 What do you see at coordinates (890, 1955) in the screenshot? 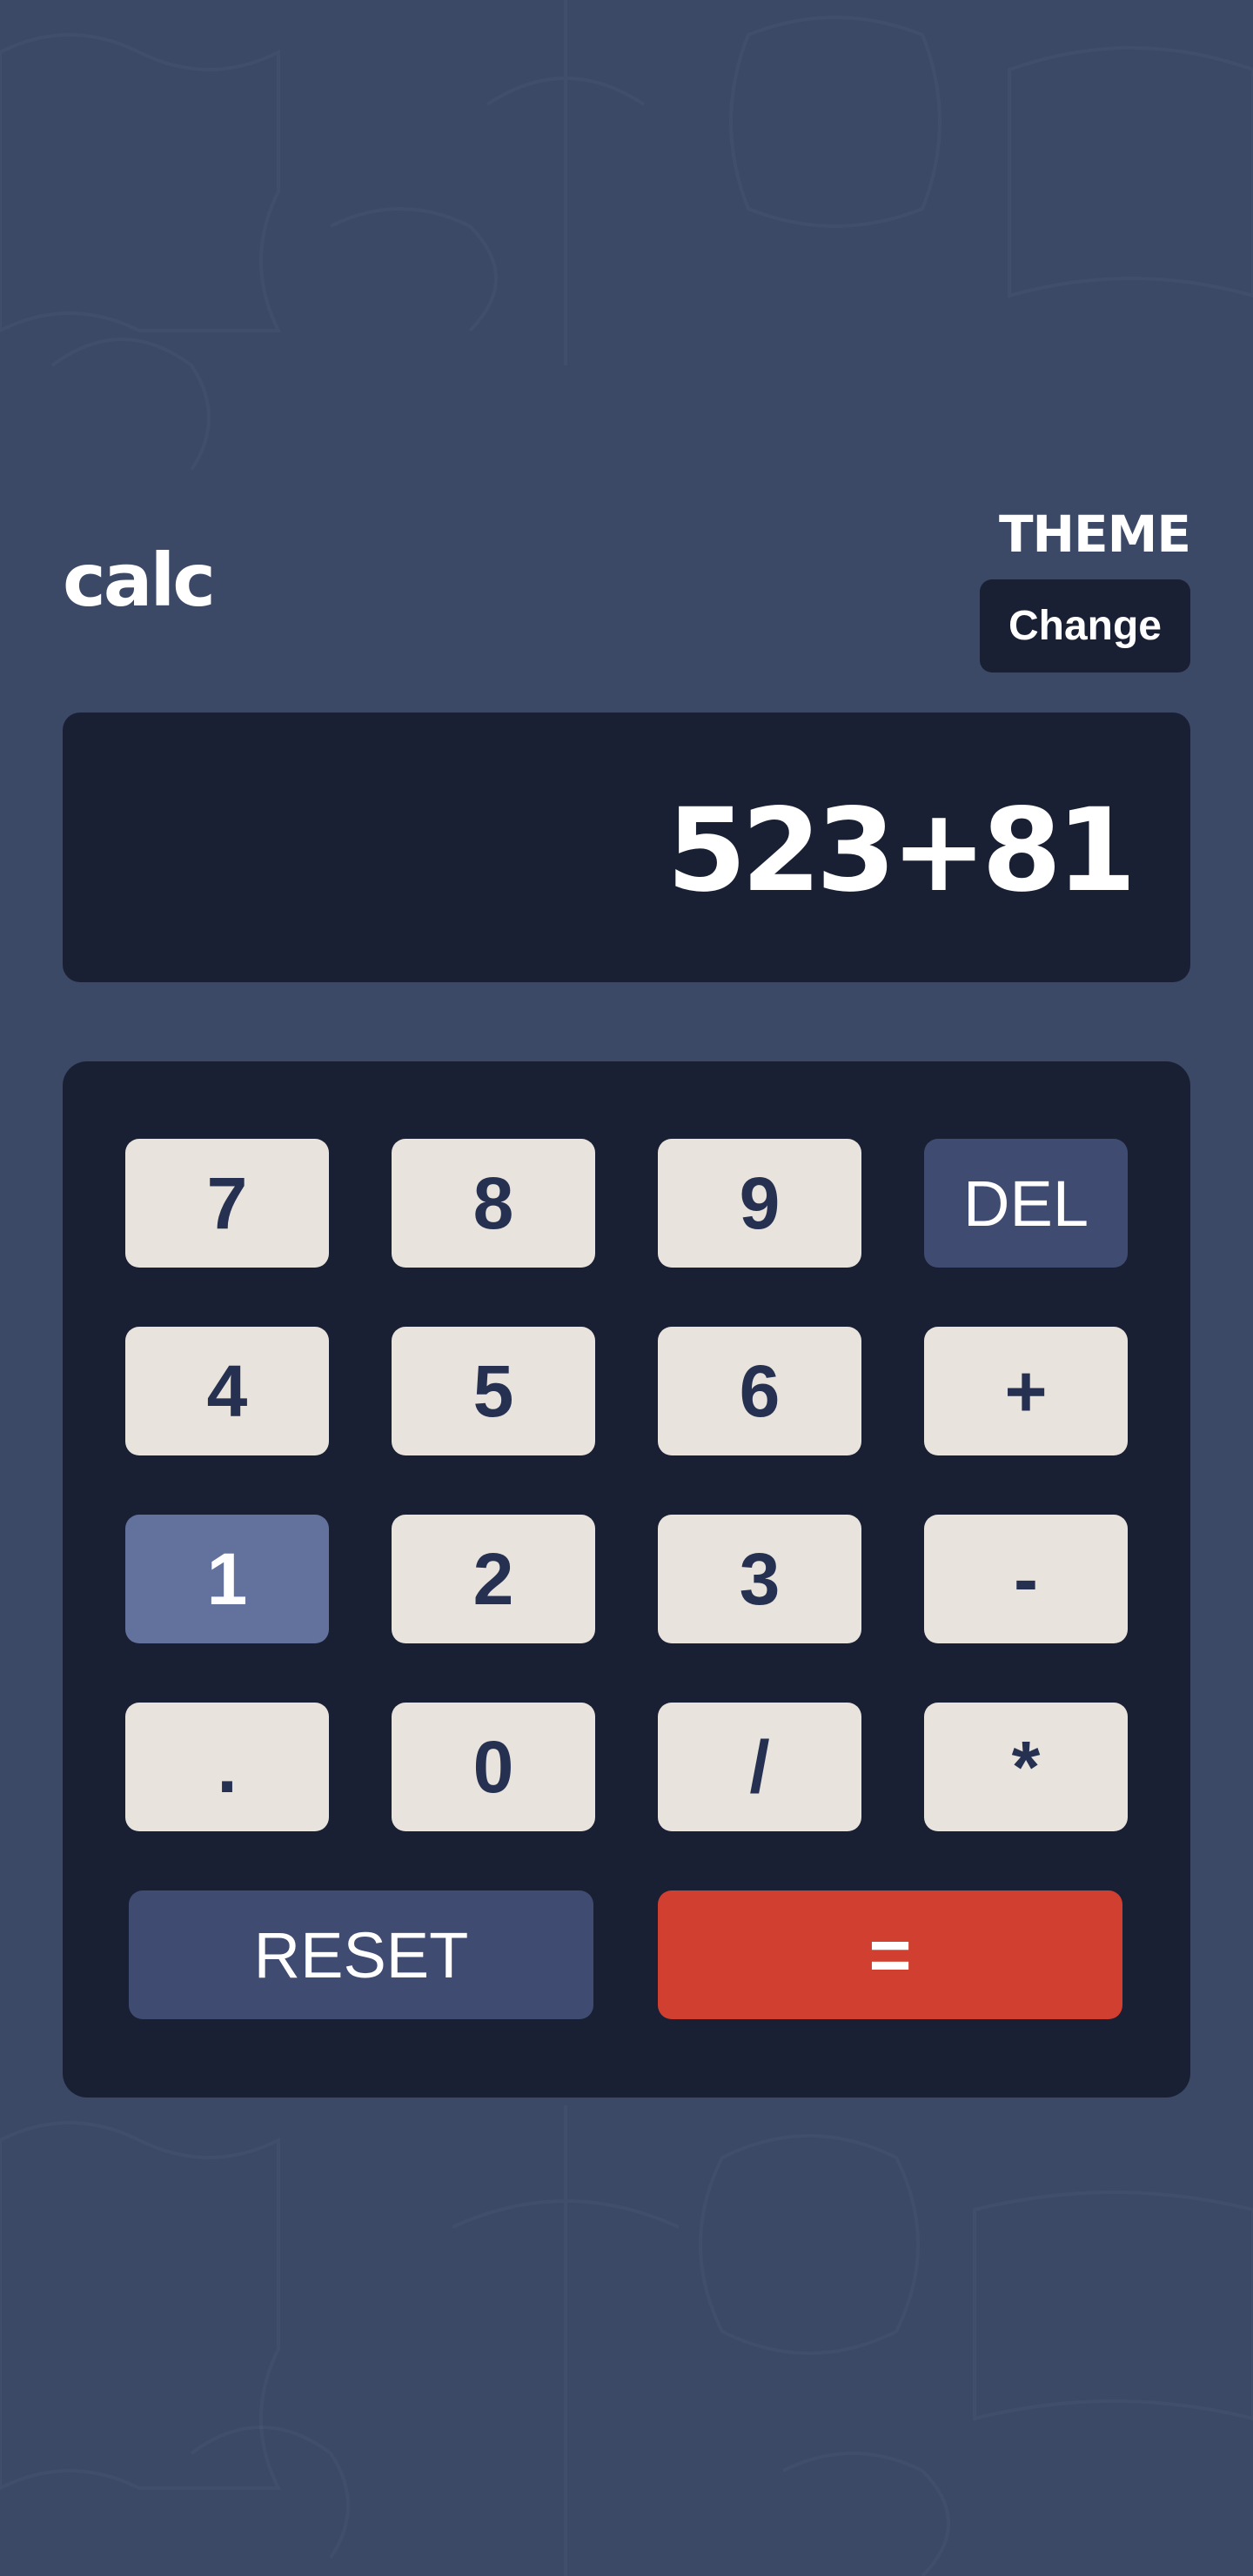
I see `equals-button: =` at bounding box center [890, 1955].